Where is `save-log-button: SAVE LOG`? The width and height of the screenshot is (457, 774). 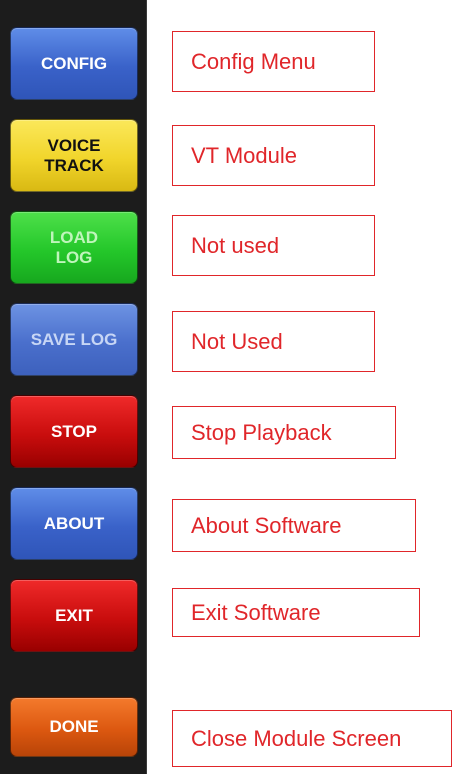
save-log-button: SAVE LOG is located at coordinates (74, 339).